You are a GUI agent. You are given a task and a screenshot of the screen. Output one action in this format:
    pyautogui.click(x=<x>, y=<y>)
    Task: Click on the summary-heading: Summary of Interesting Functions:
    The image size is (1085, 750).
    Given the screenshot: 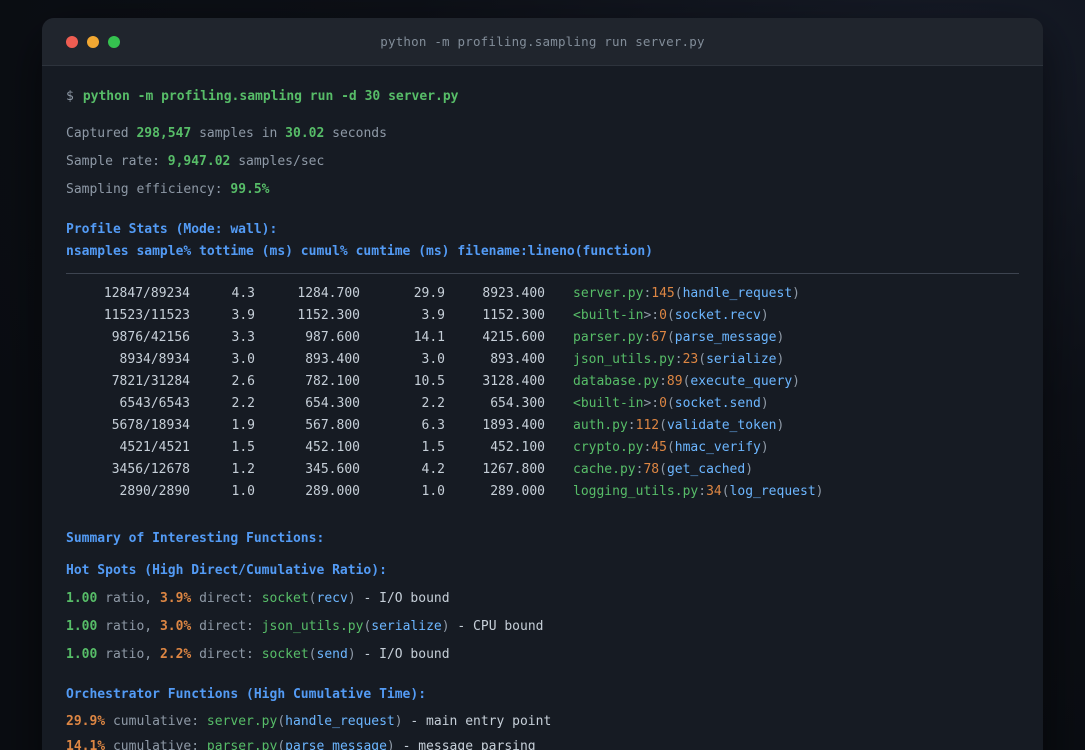 What is the action you would take?
    pyautogui.click(x=195, y=538)
    